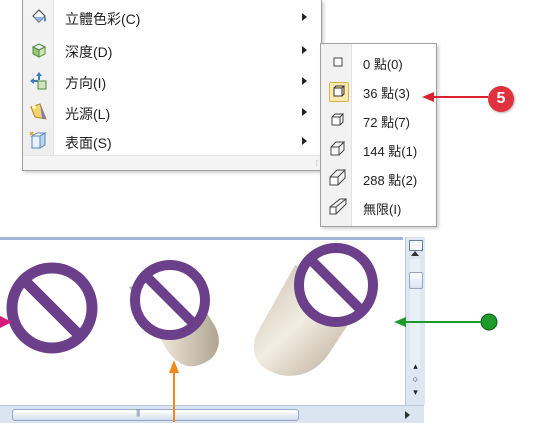  Describe the element at coordinates (172, 162) in the screenshot. I see `menu-resize-bar` at that location.